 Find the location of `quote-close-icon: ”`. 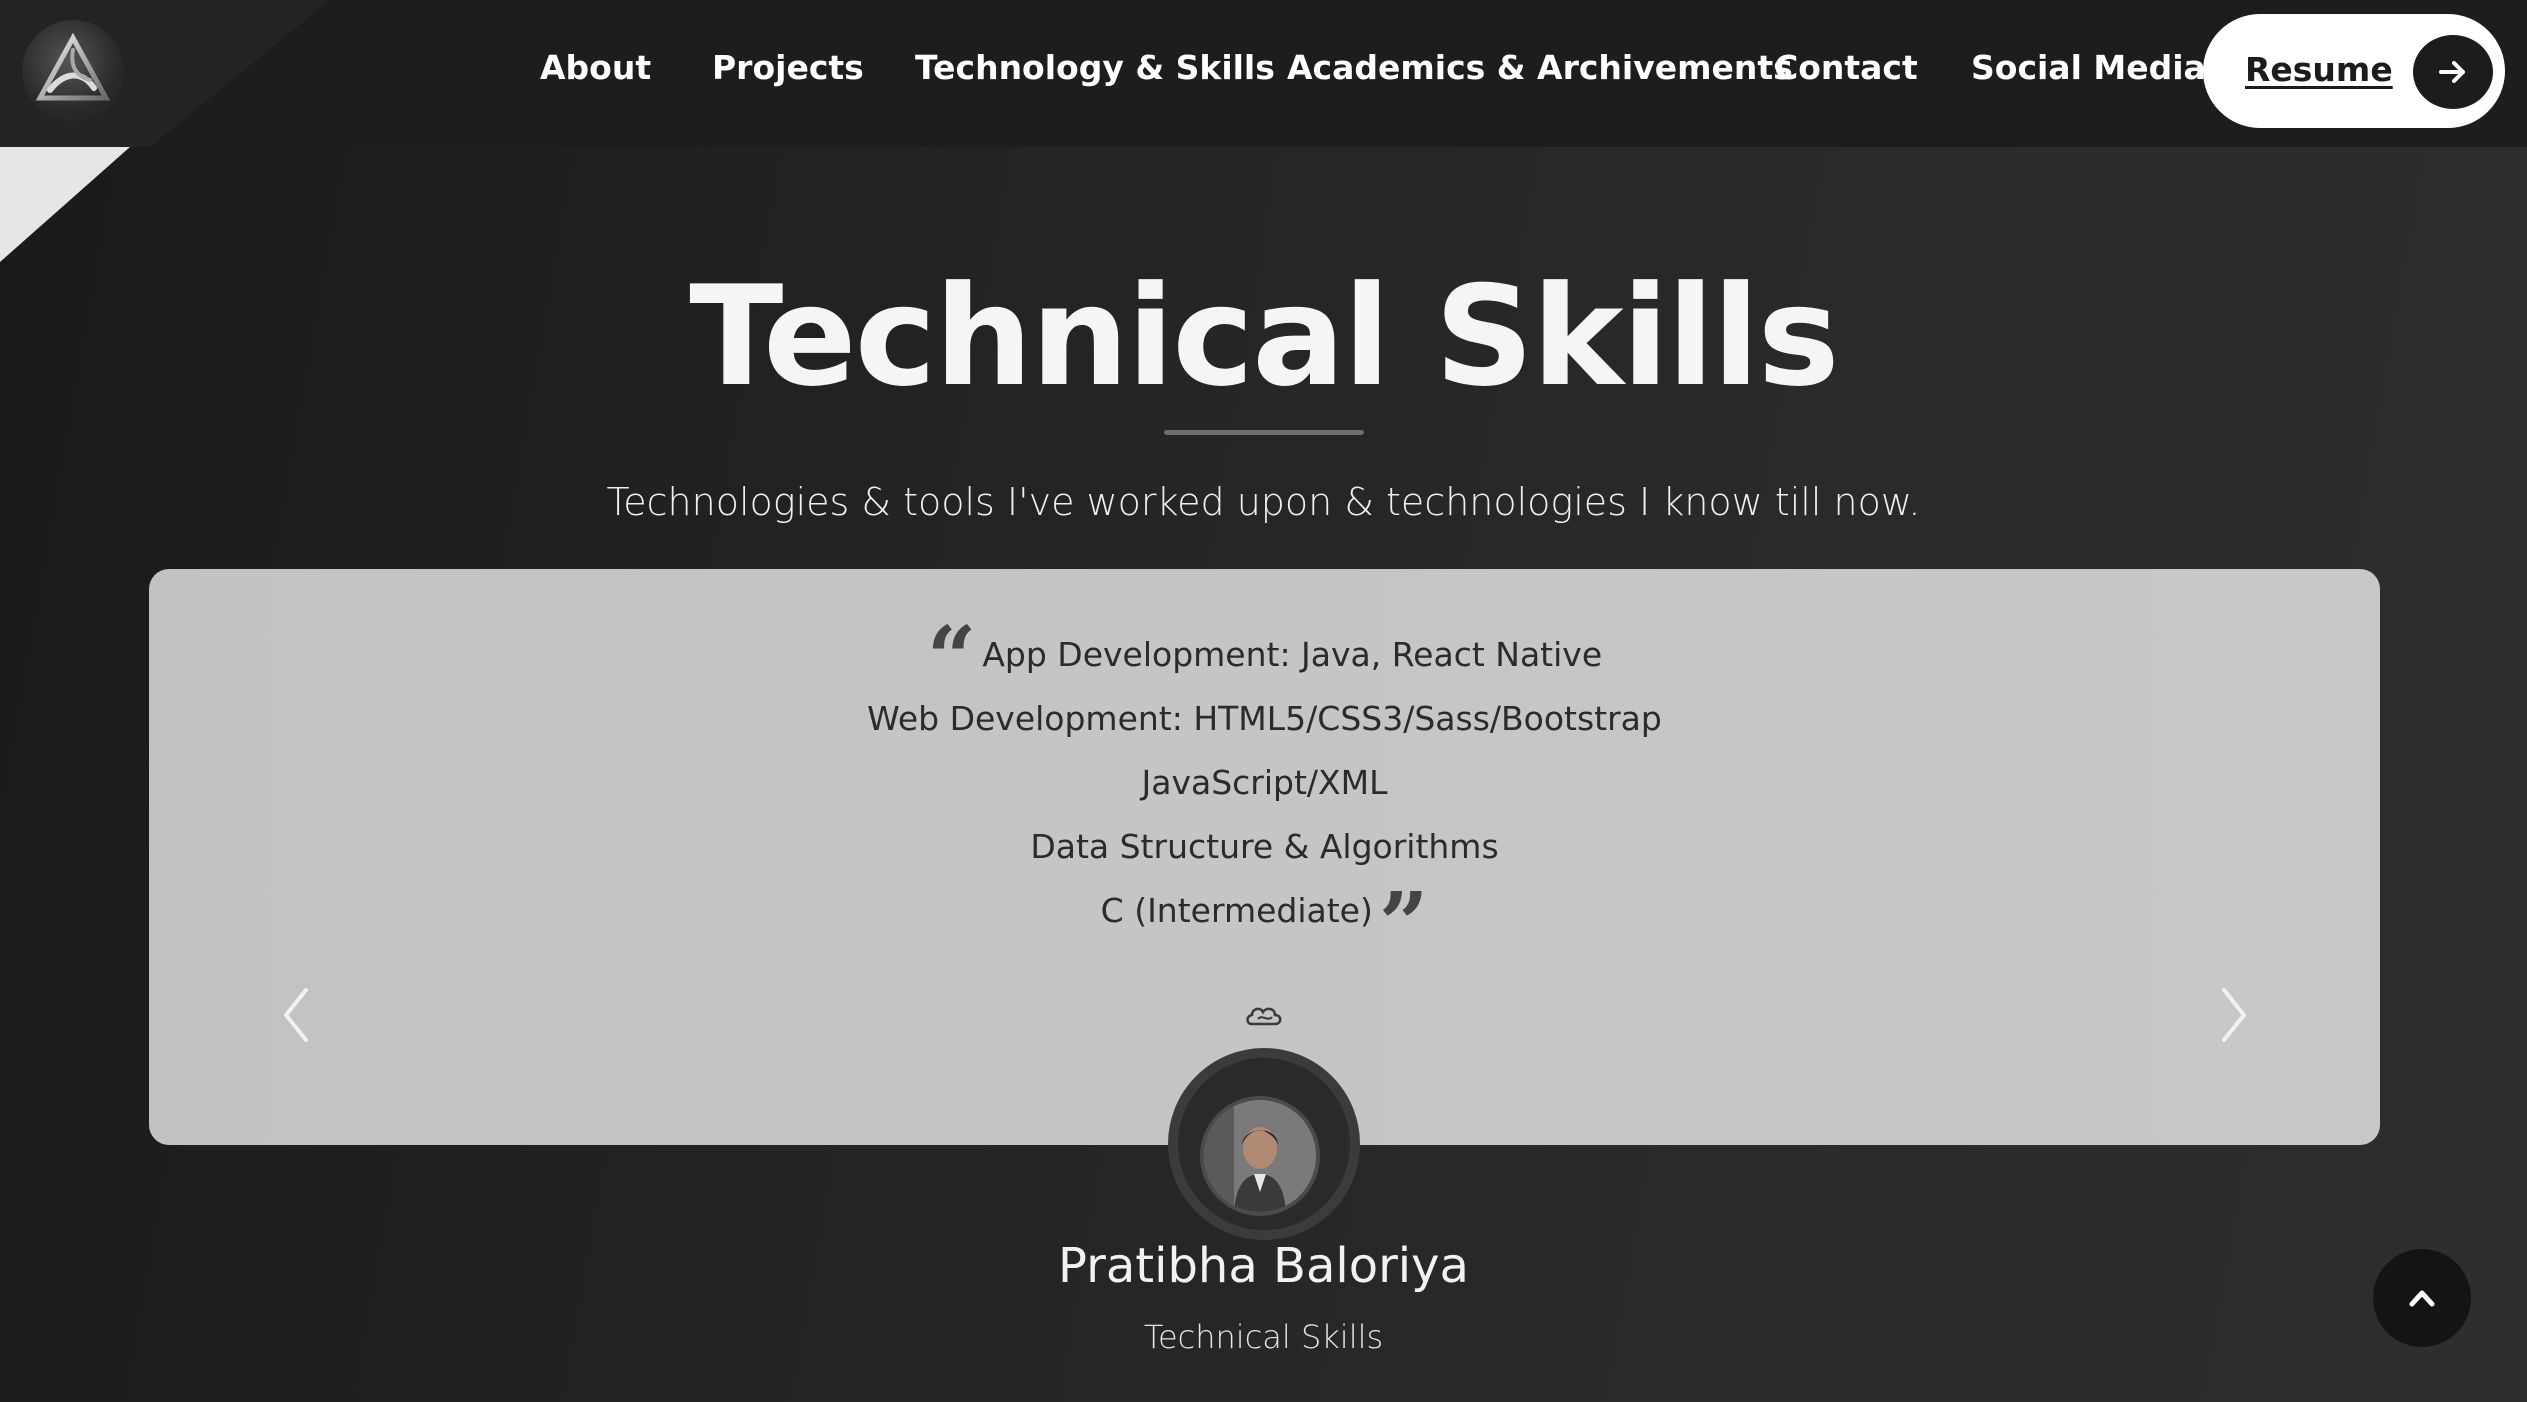

quote-close-icon: ” is located at coordinates (1403, 924).